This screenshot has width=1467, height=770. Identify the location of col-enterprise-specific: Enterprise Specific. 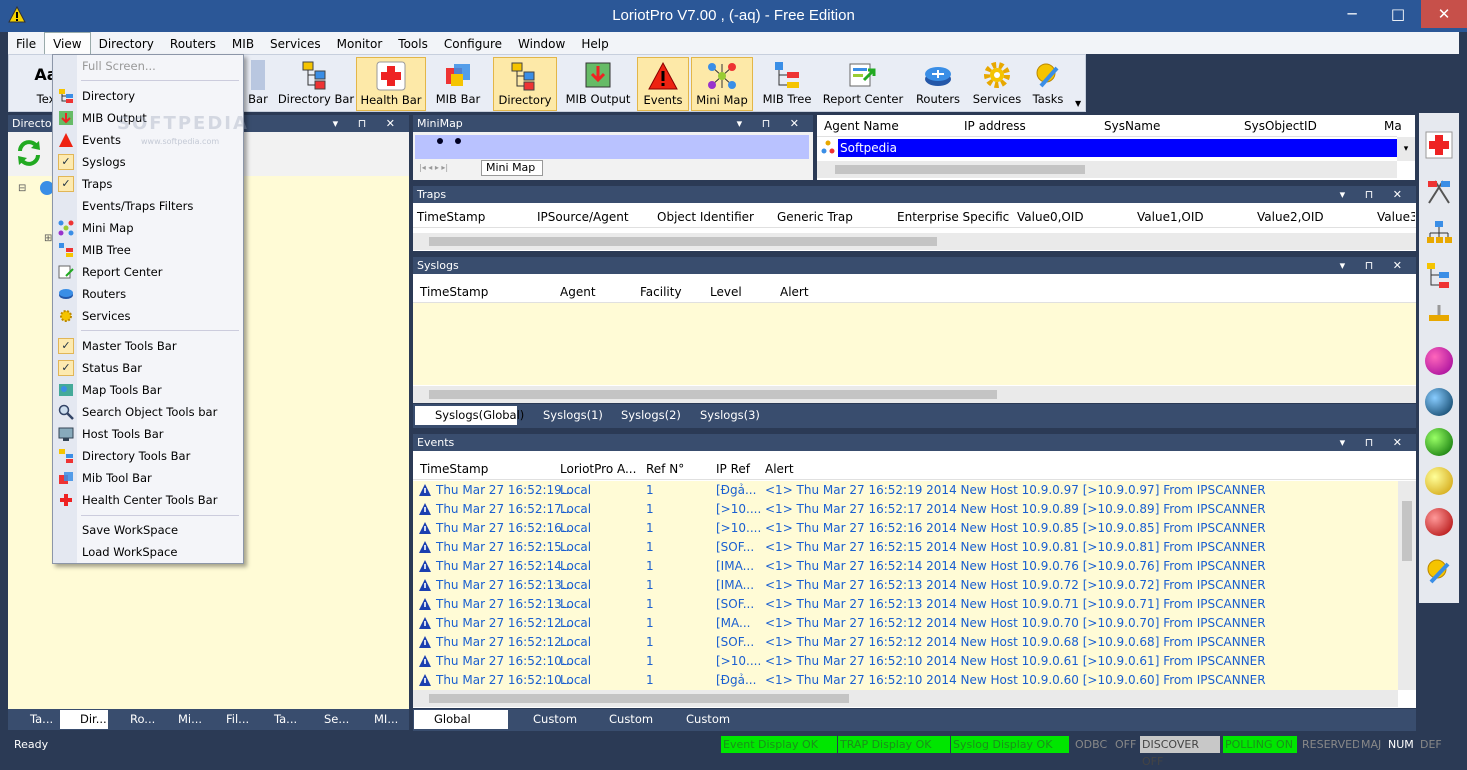
(953, 217).